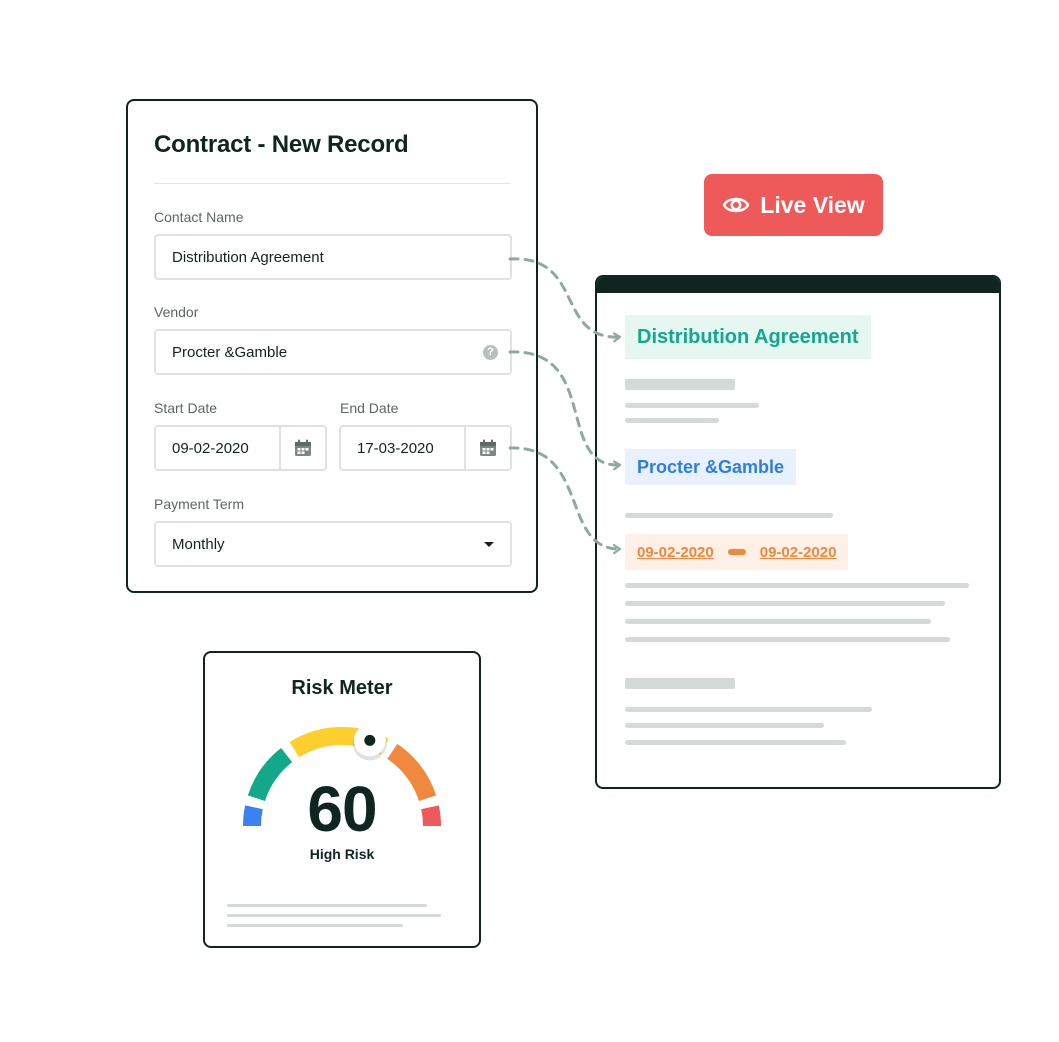  I want to click on risk-score: 60, so click(342, 809).